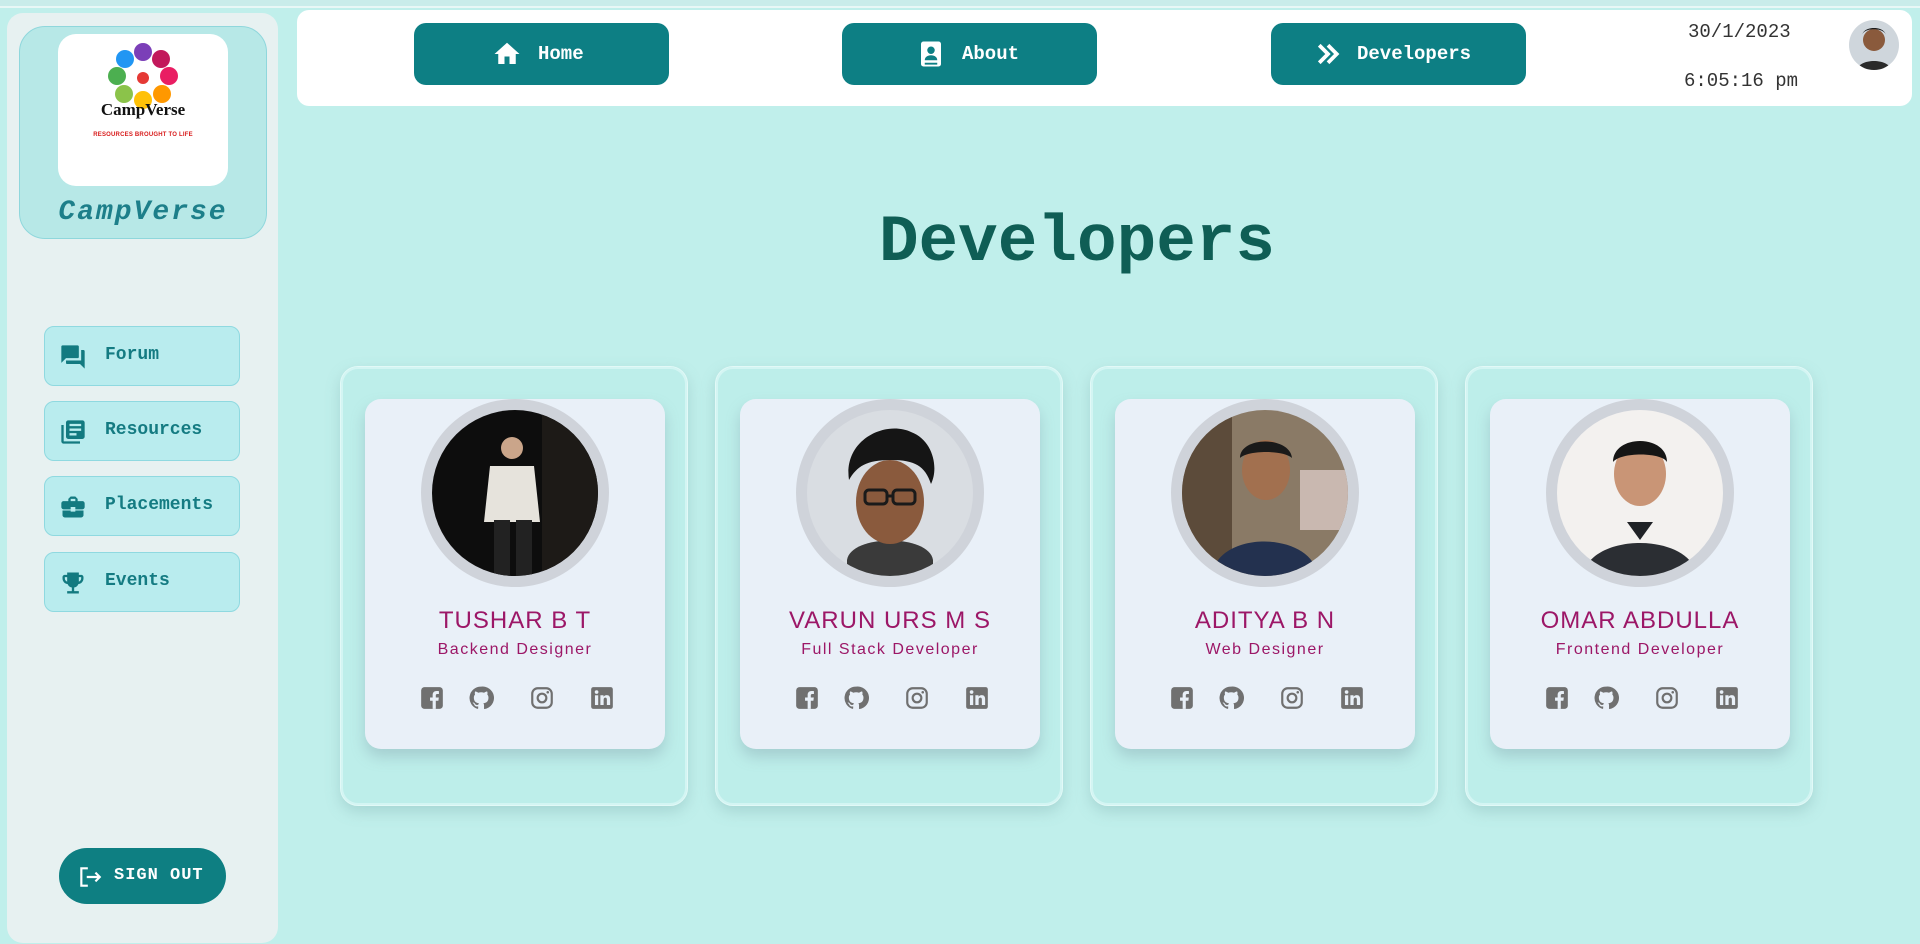 The width and height of the screenshot is (1920, 944). What do you see at coordinates (890, 620) in the screenshot?
I see `developer-name: VARUN URS M S` at bounding box center [890, 620].